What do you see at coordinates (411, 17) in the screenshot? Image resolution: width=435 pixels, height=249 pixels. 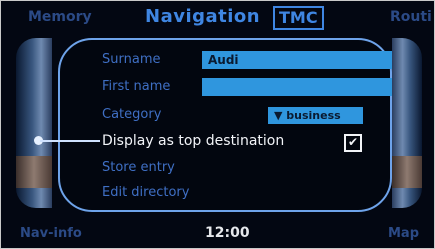 I see `route-softkey: Routi` at bounding box center [411, 17].